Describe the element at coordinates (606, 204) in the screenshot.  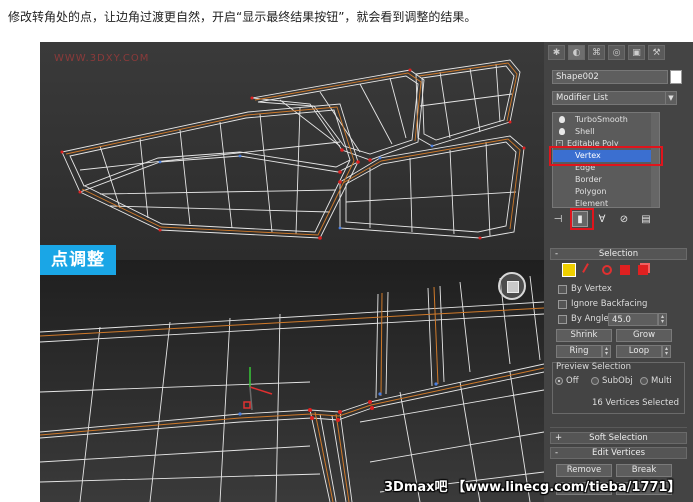
I see `stack-item-element: Element` at that location.